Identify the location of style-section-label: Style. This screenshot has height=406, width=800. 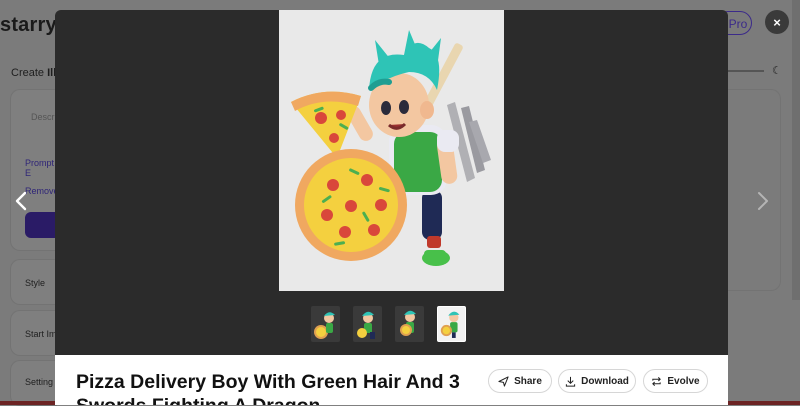
(35, 283).